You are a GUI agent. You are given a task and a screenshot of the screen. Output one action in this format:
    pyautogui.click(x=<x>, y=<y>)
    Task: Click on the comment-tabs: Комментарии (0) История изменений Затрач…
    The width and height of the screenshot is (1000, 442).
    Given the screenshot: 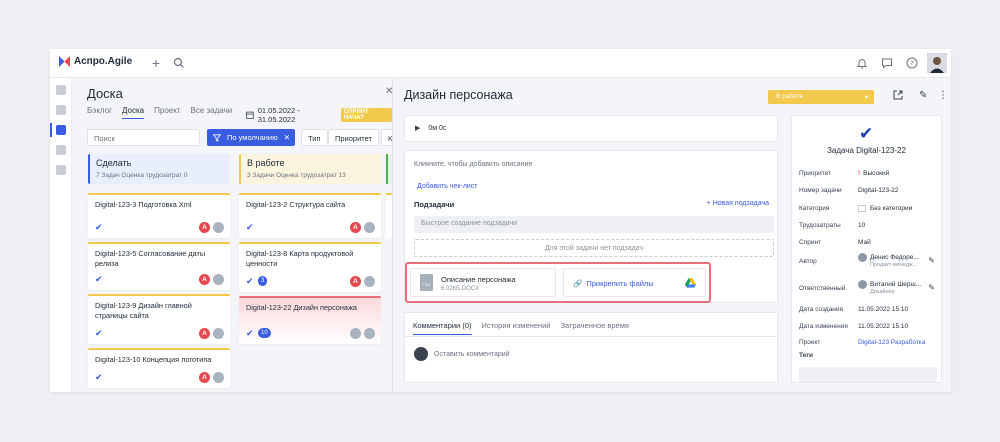 What is the action you would take?
    pyautogui.click(x=521, y=328)
    